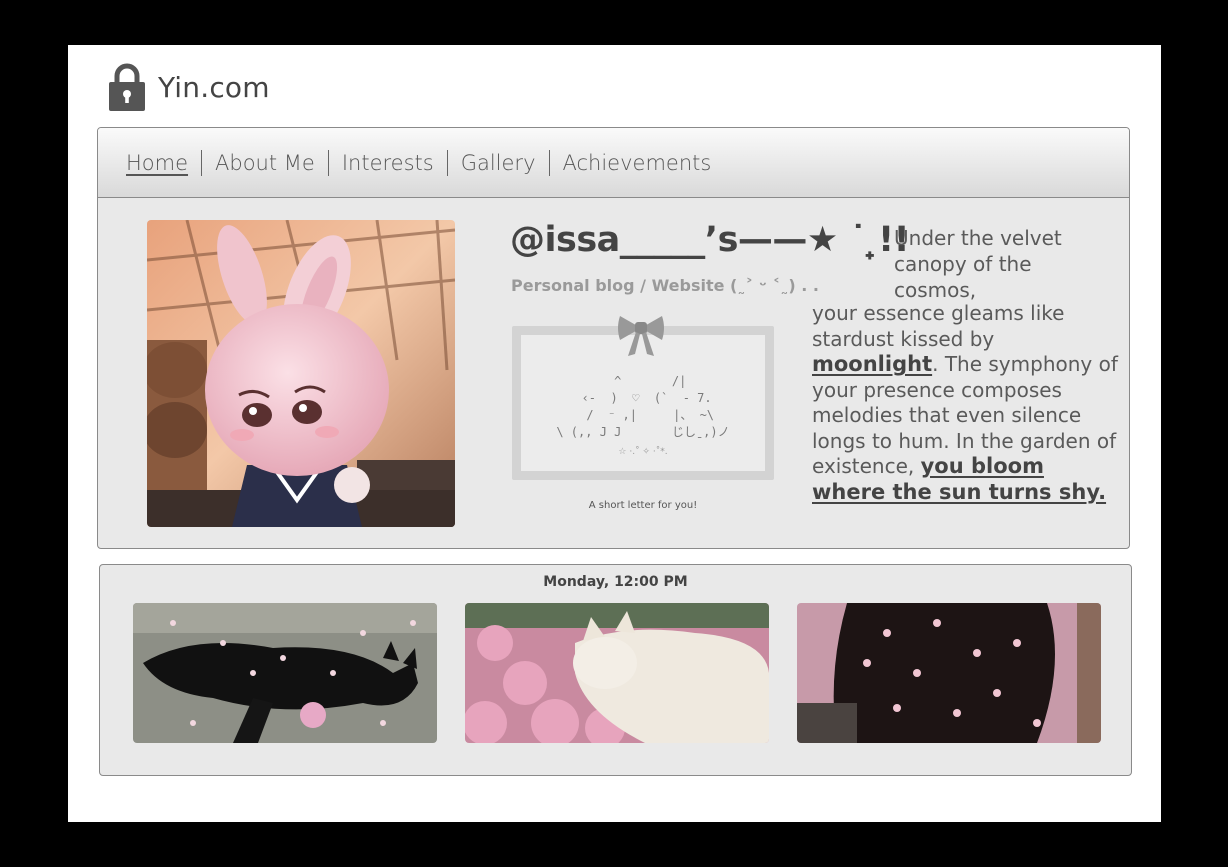 The height and width of the screenshot is (867, 1228). Describe the element at coordinates (388, 163) in the screenshot. I see `nav-interests: Interests` at that location.